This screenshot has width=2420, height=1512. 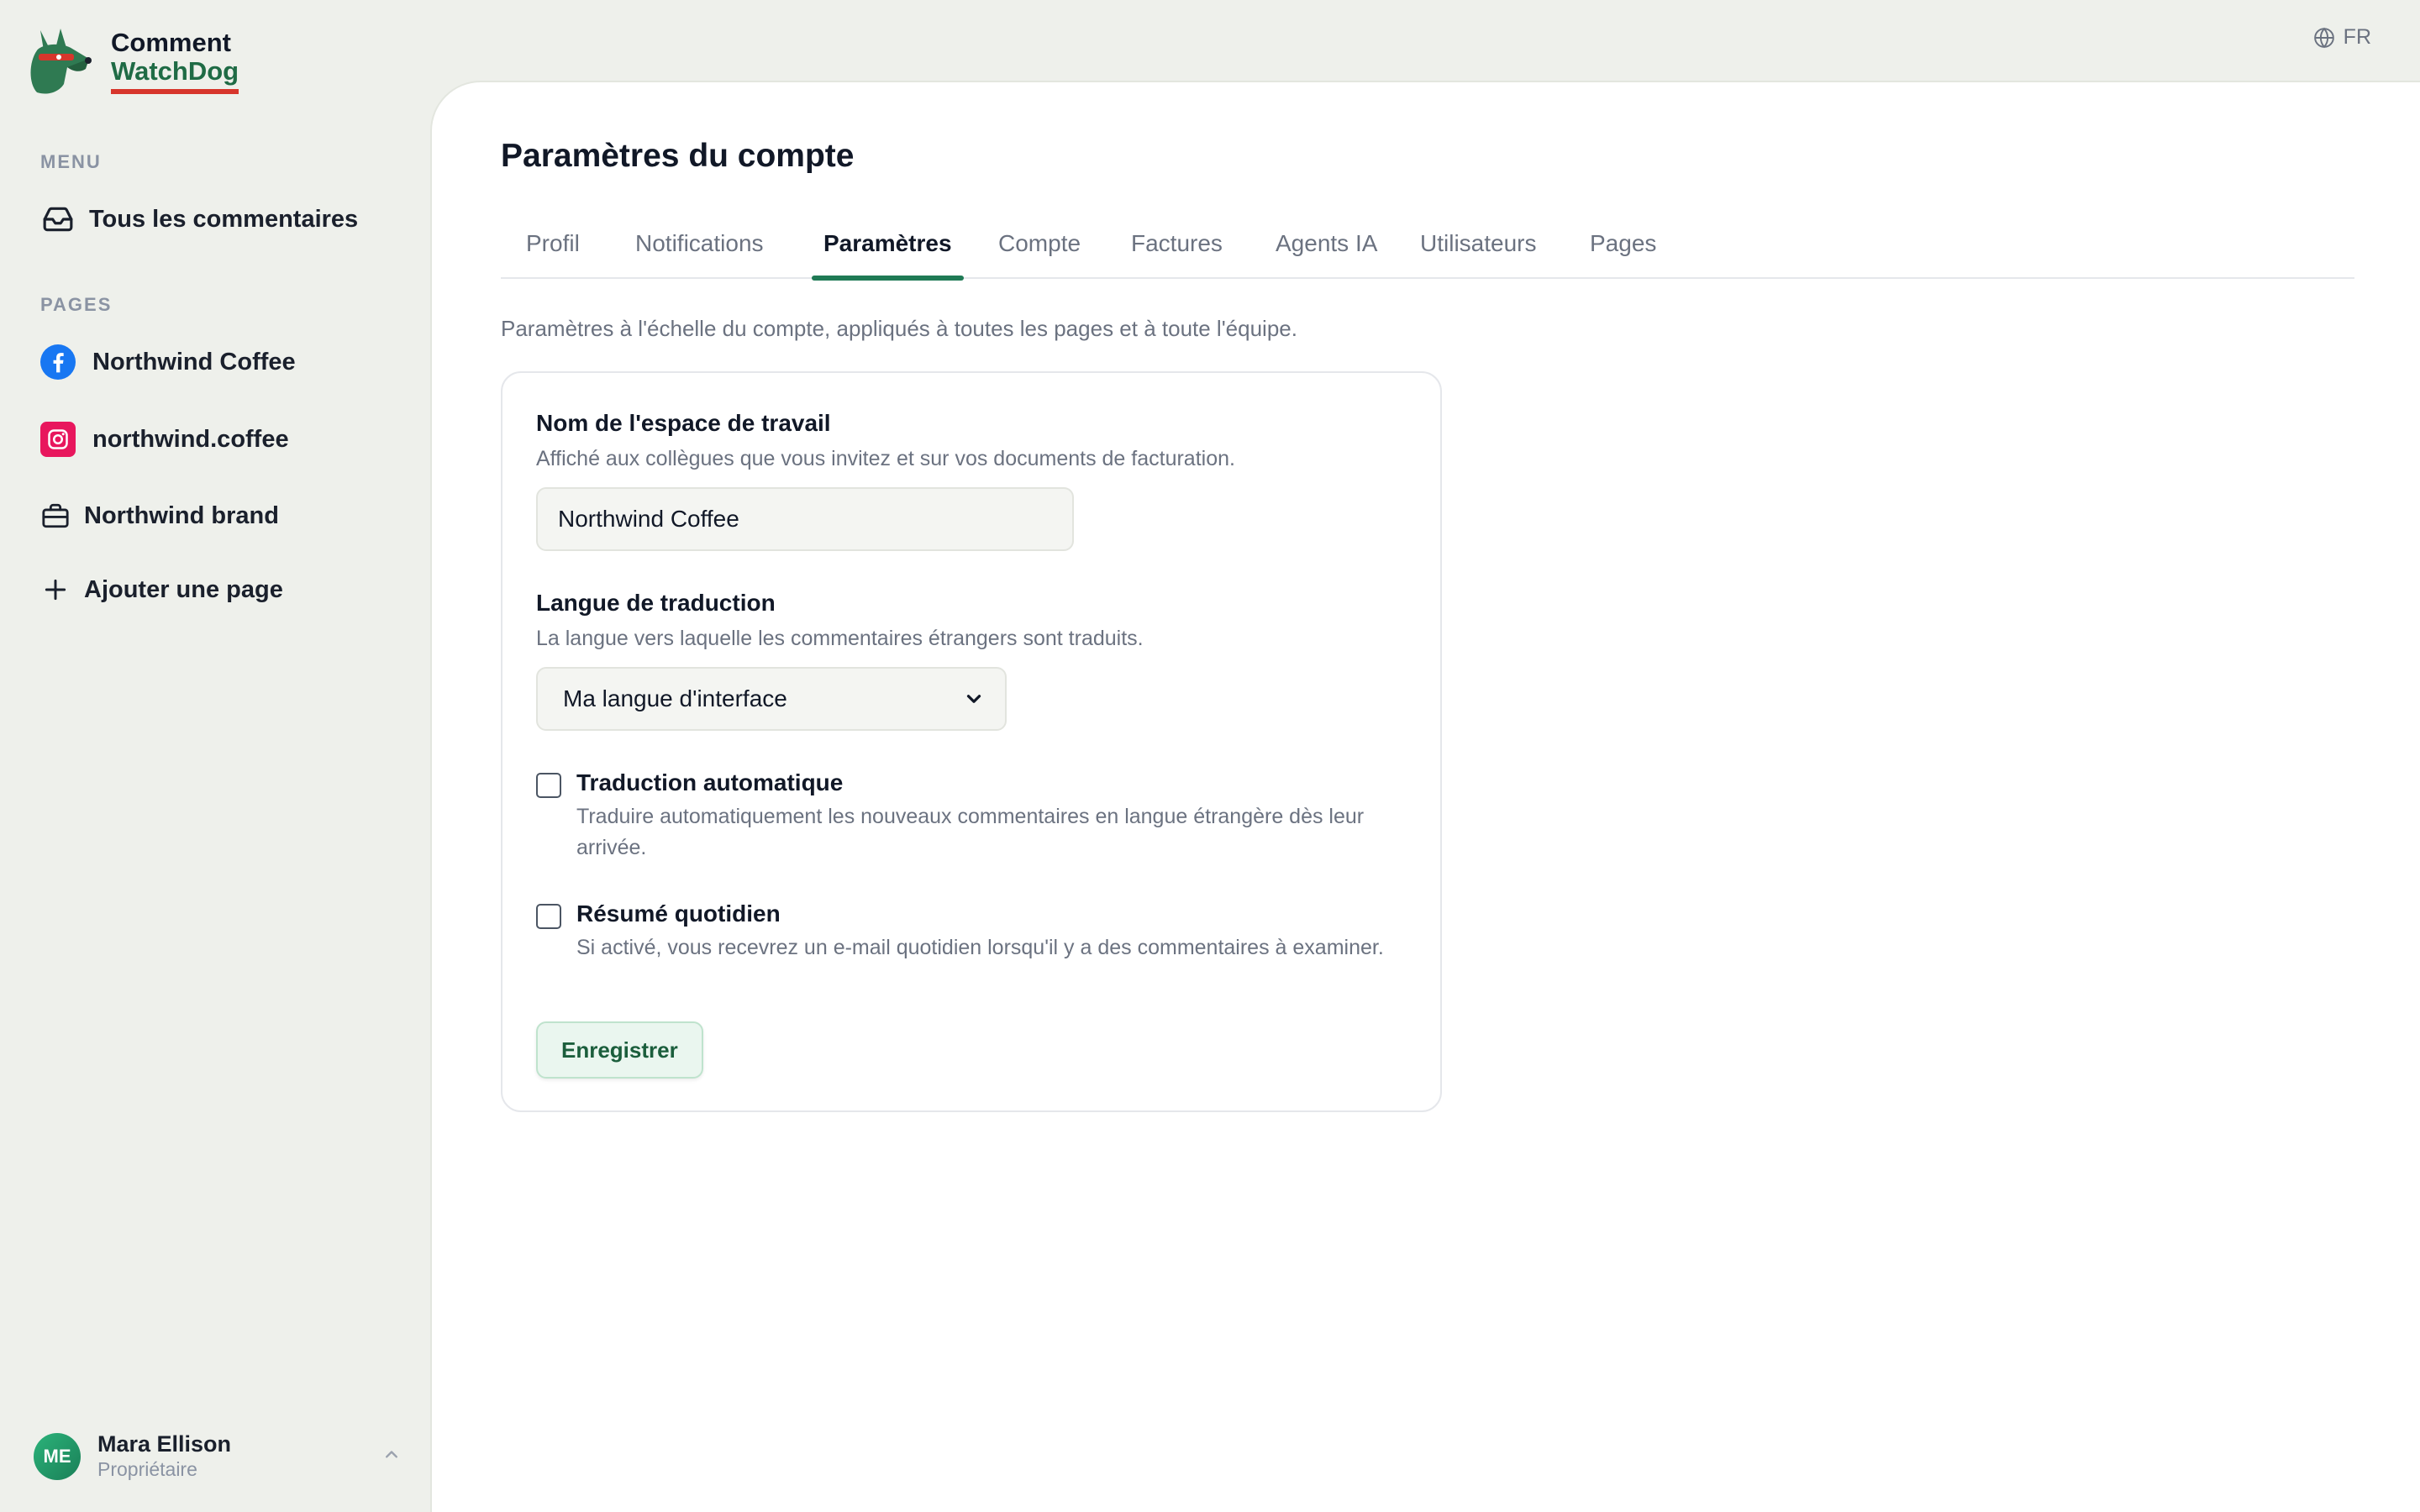 I want to click on auto-translate-checkbox, so click(x=548, y=785).